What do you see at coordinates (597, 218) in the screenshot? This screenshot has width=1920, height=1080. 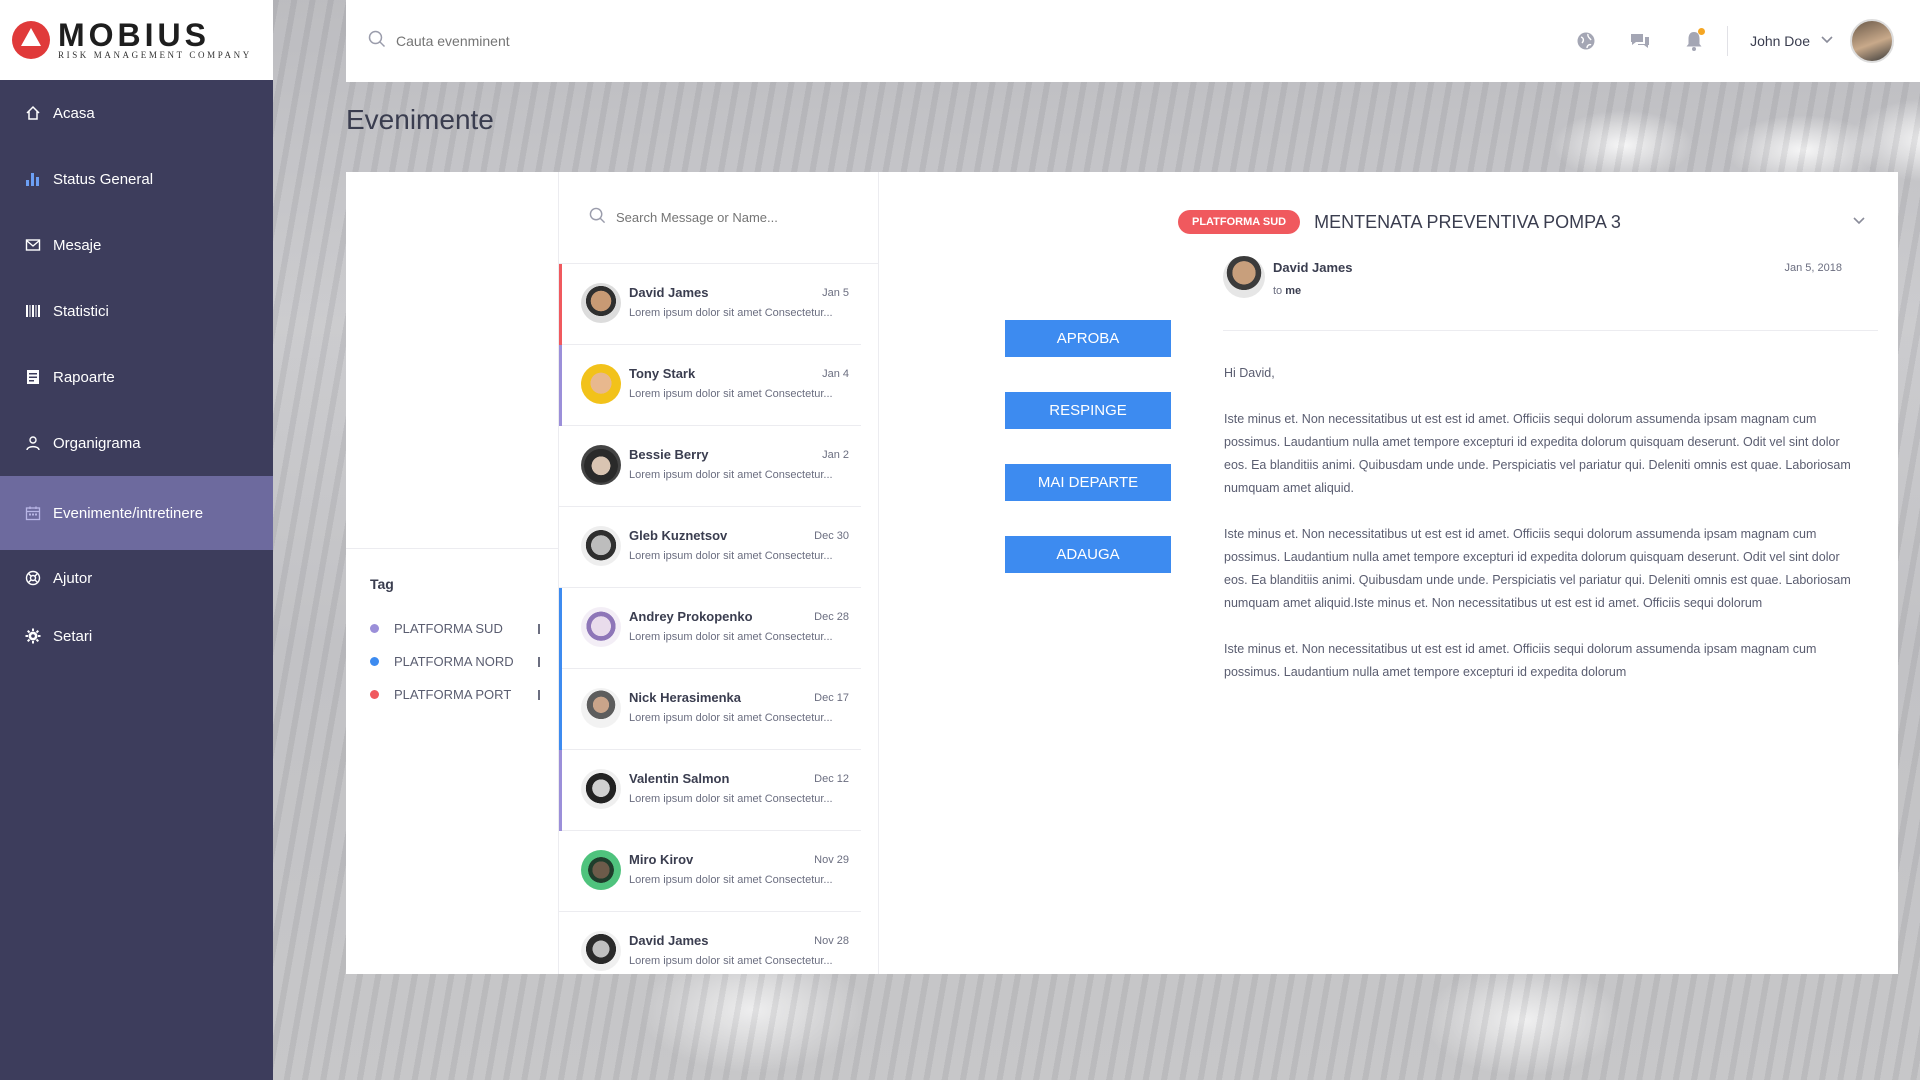 I see `search-icon` at bounding box center [597, 218].